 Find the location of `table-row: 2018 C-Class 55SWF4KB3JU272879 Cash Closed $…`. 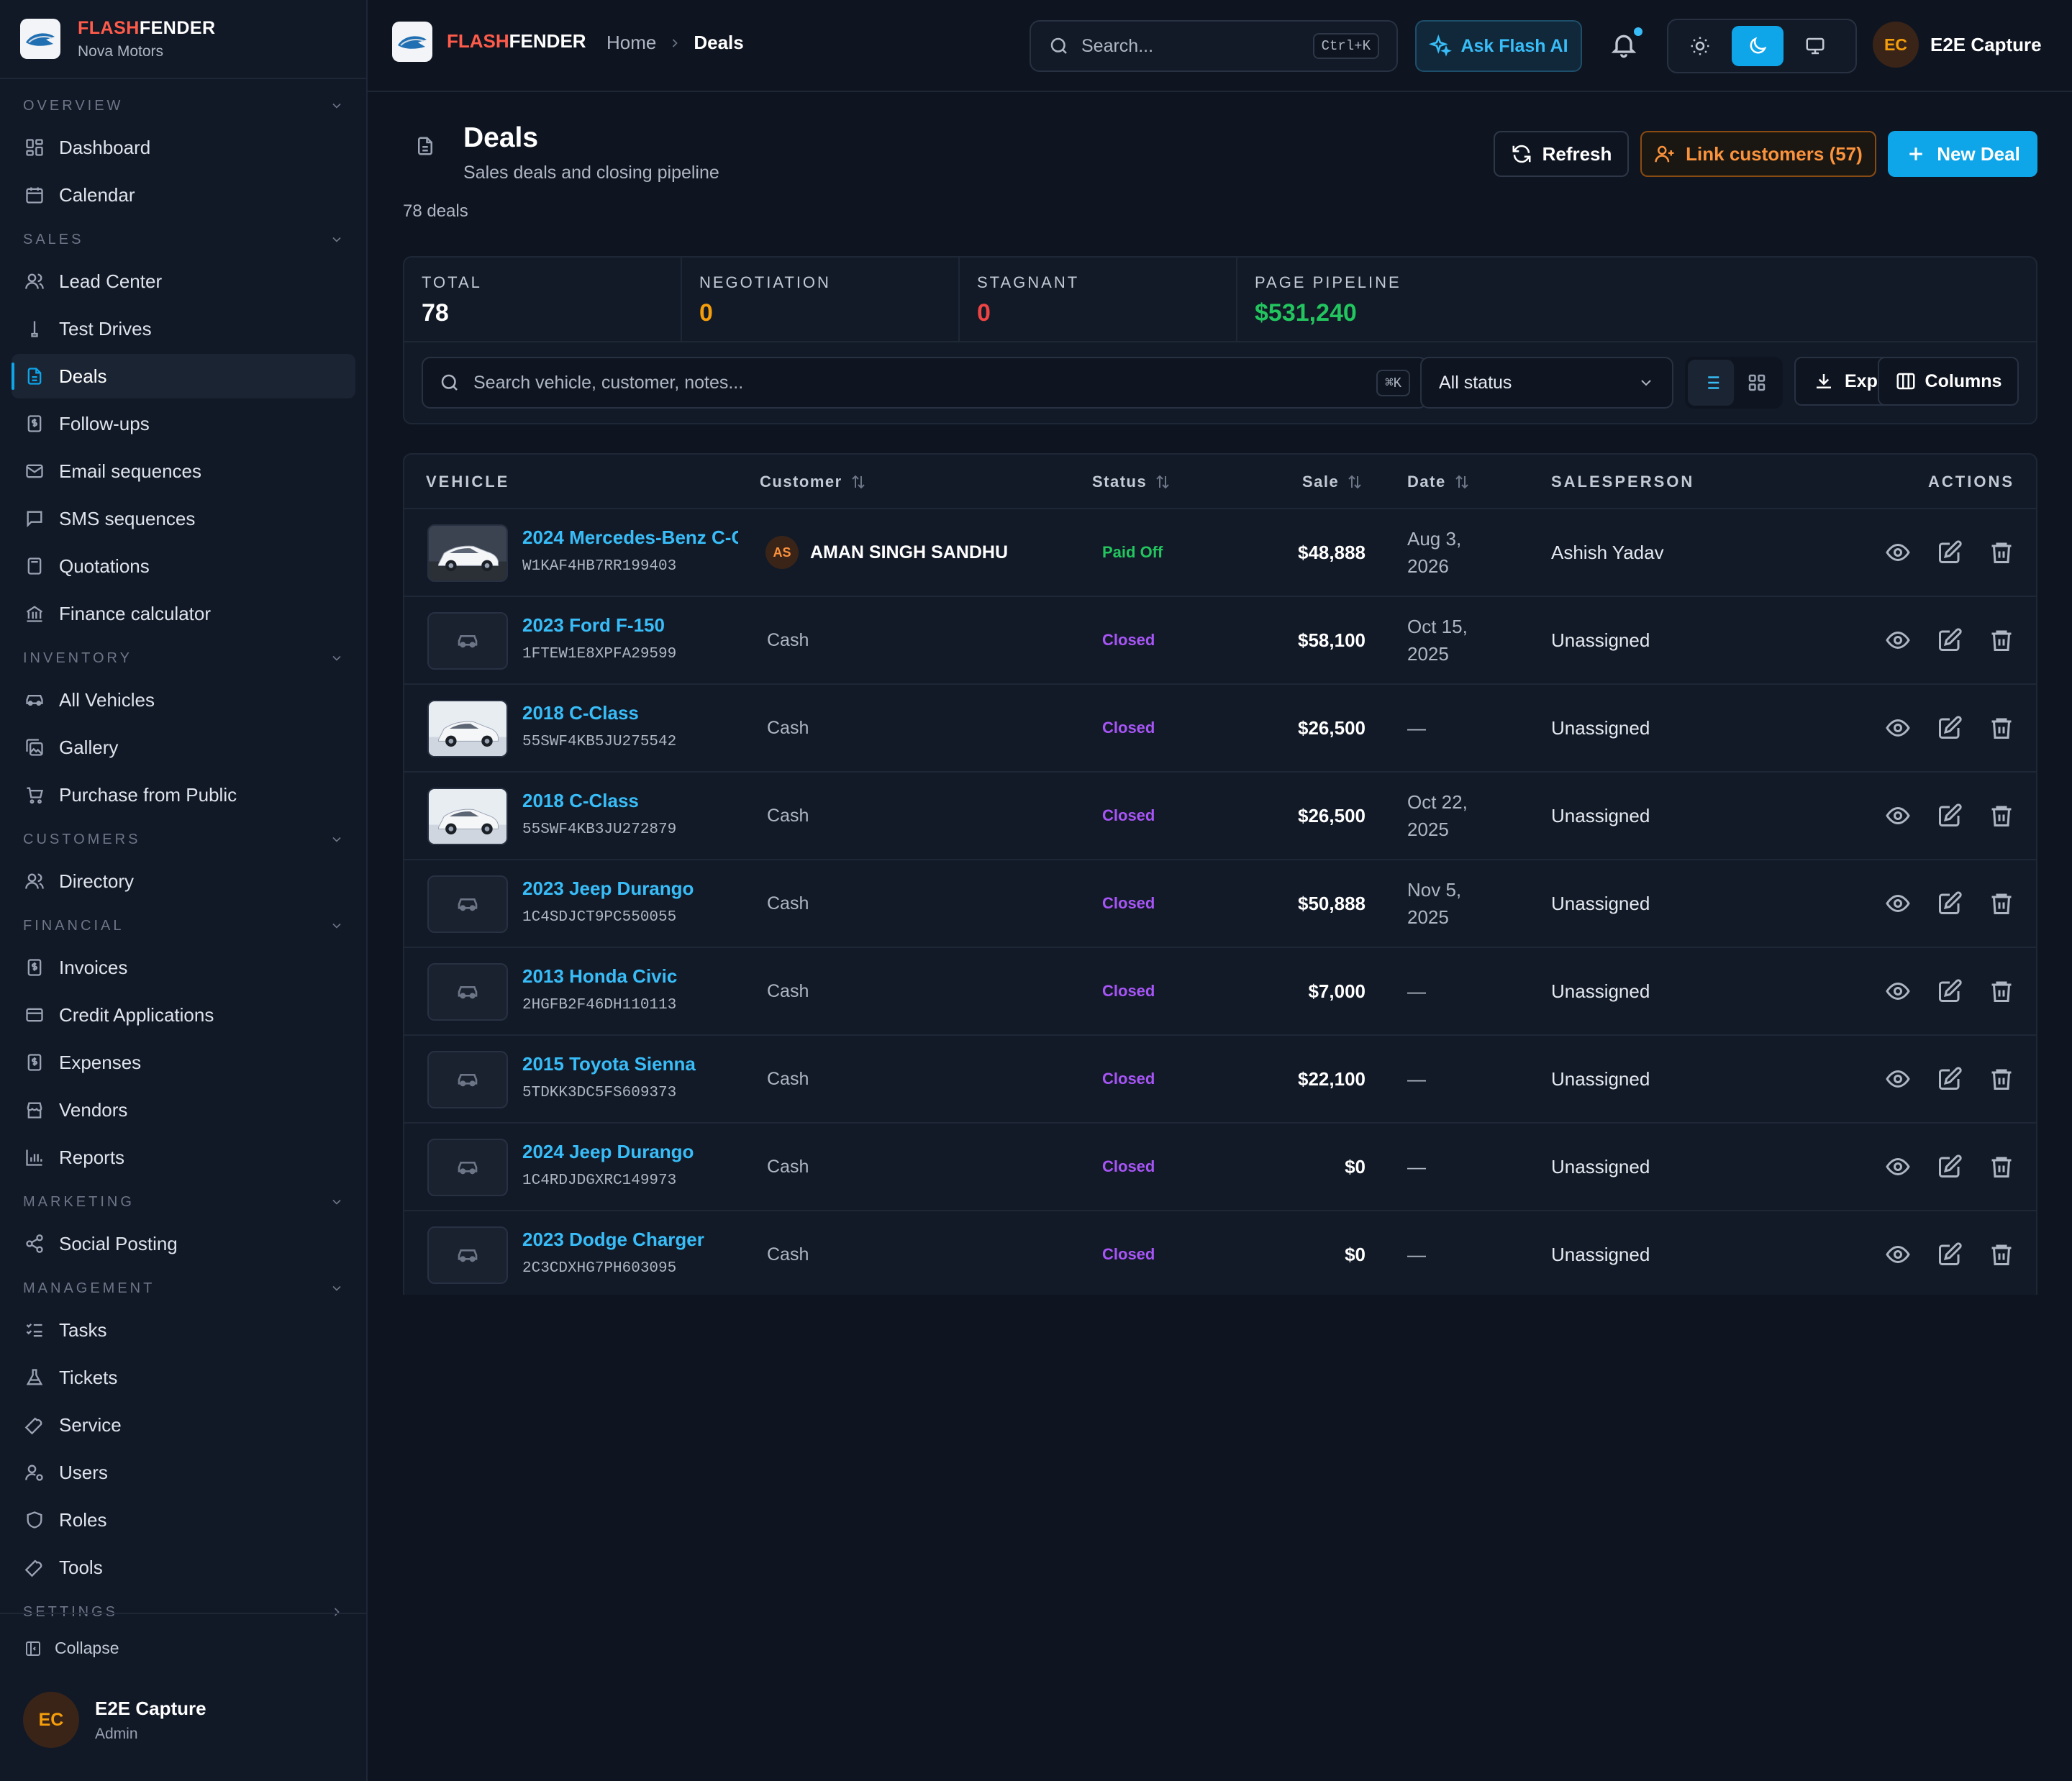

table-row: 2018 C-Class 55SWF4KB3JU272879 Cash Closed $… is located at coordinates (1220, 816).